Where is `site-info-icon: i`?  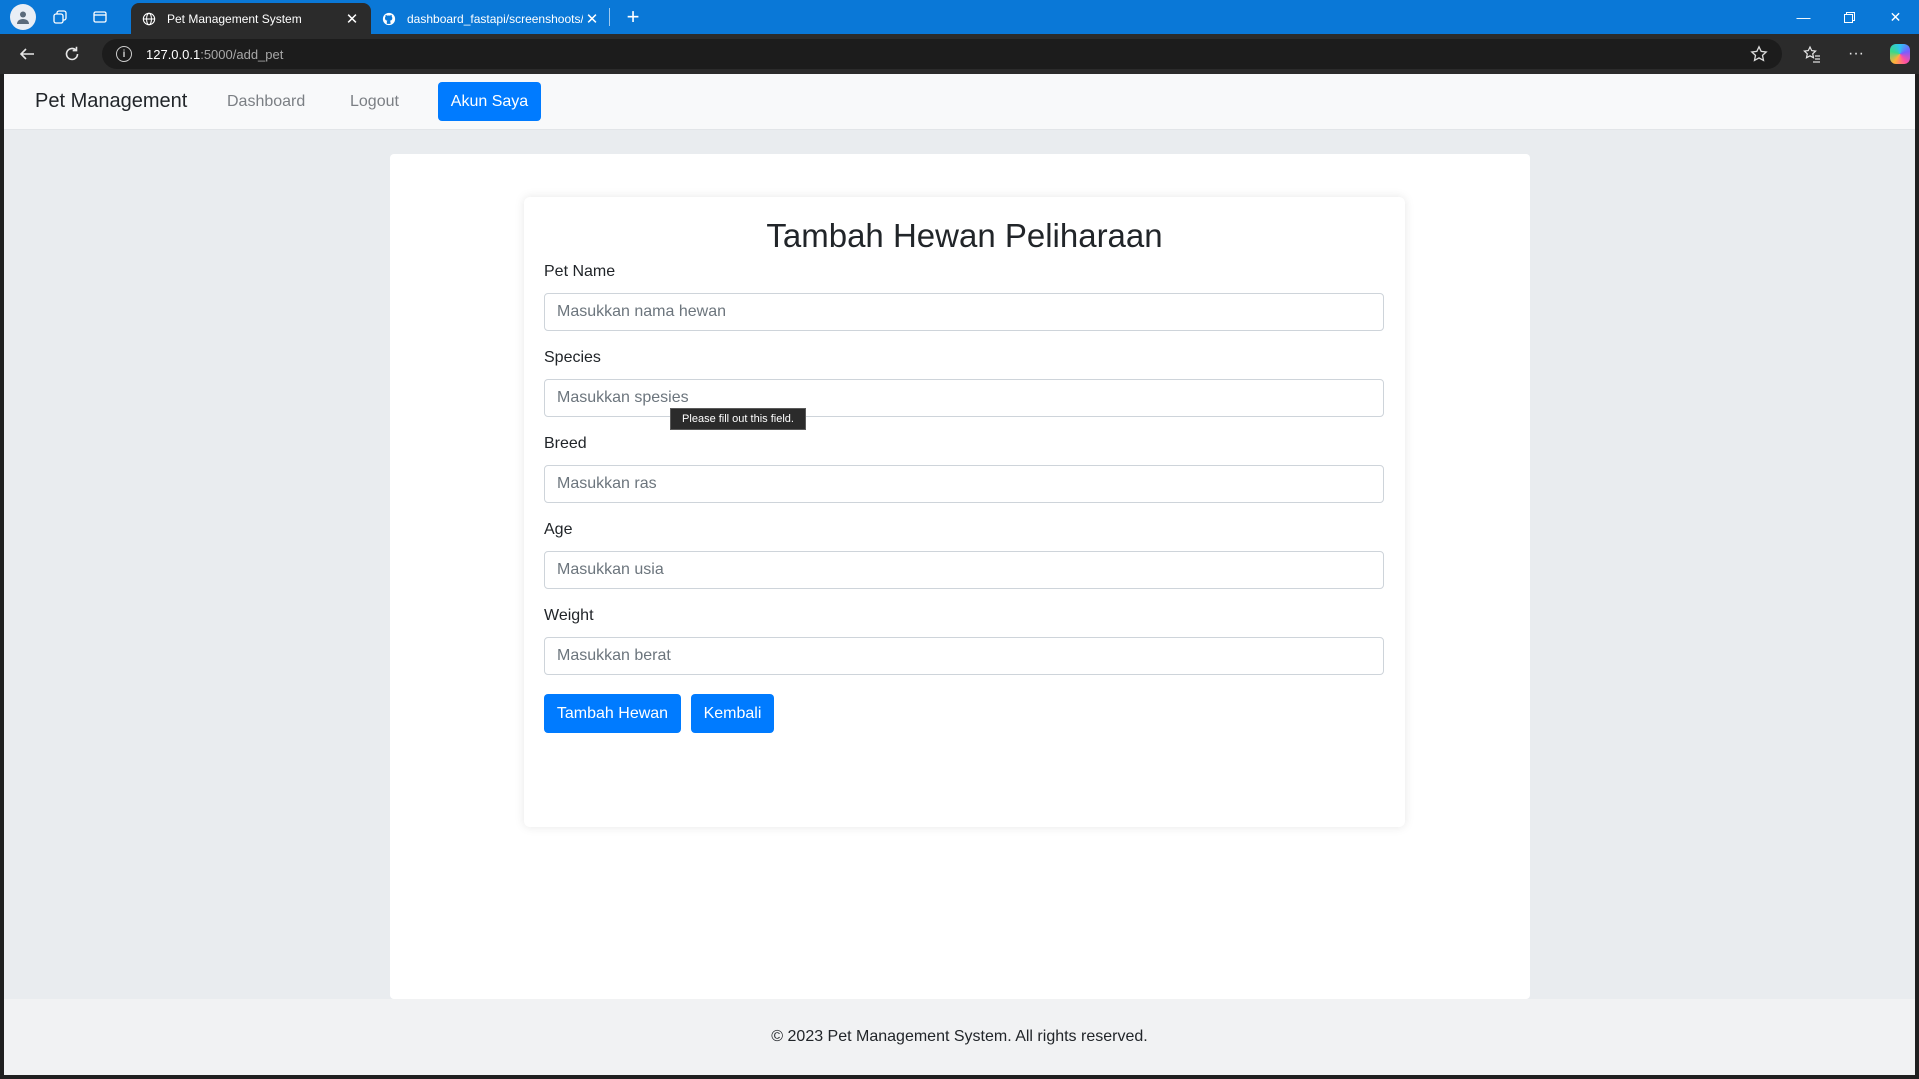 site-info-icon: i is located at coordinates (124, 54).